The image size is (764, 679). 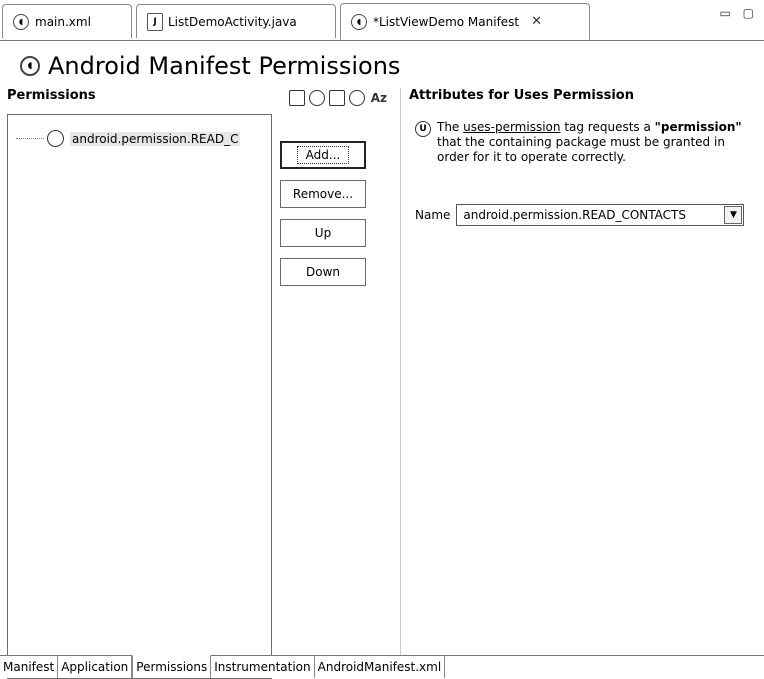 I want to click on tab-instrumentation: Instrumentation, so click(x=263, y=667).